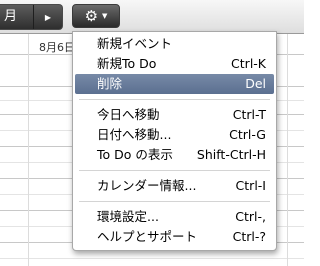  I want to click on menu-item-shortcut: Ctrl-K, so click(248, 63).